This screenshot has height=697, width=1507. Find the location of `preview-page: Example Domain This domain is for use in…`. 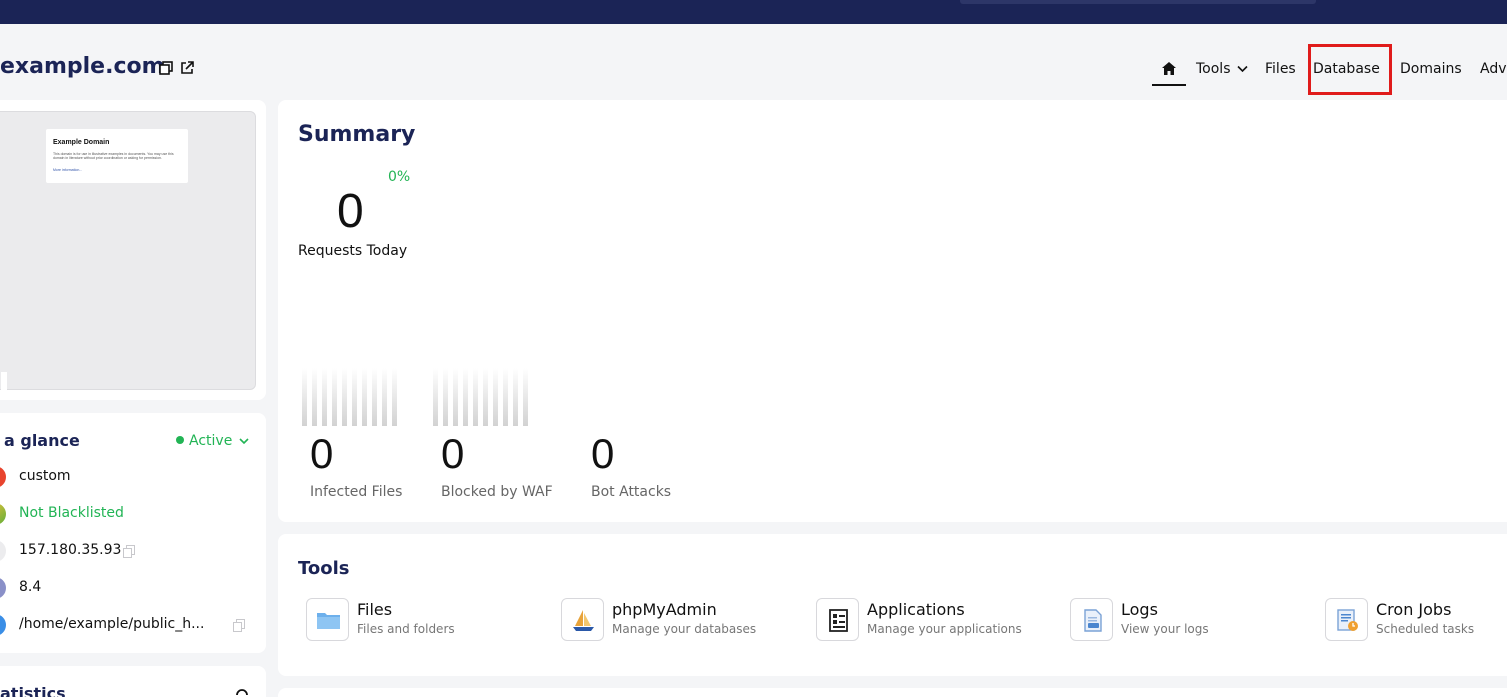

preview-page: Example Domain This domain is for use in… is located at coordinates (117, 156).